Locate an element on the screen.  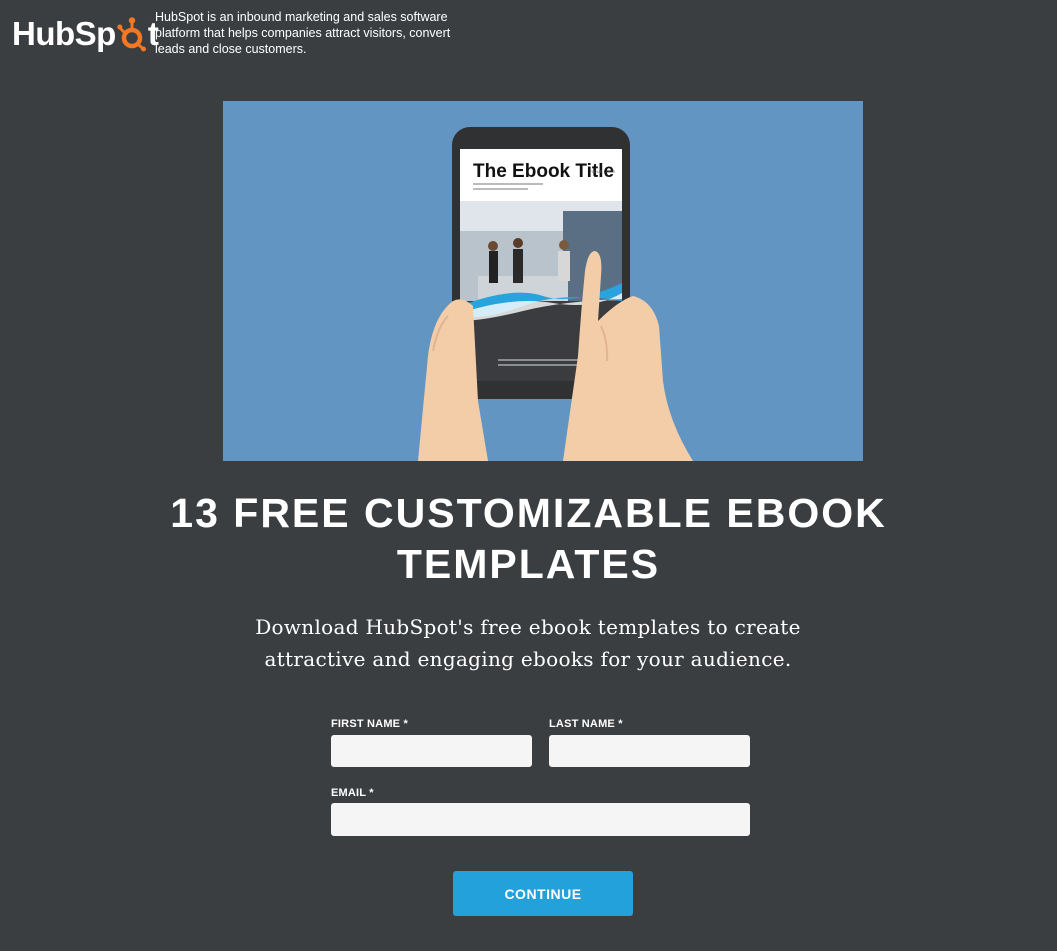
logo-text-left: HubSp is located at coordinates (64, 33).